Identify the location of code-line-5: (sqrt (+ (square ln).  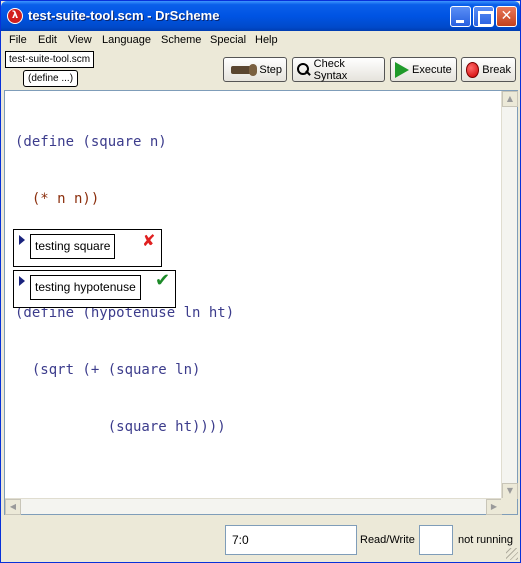
(108, 370).